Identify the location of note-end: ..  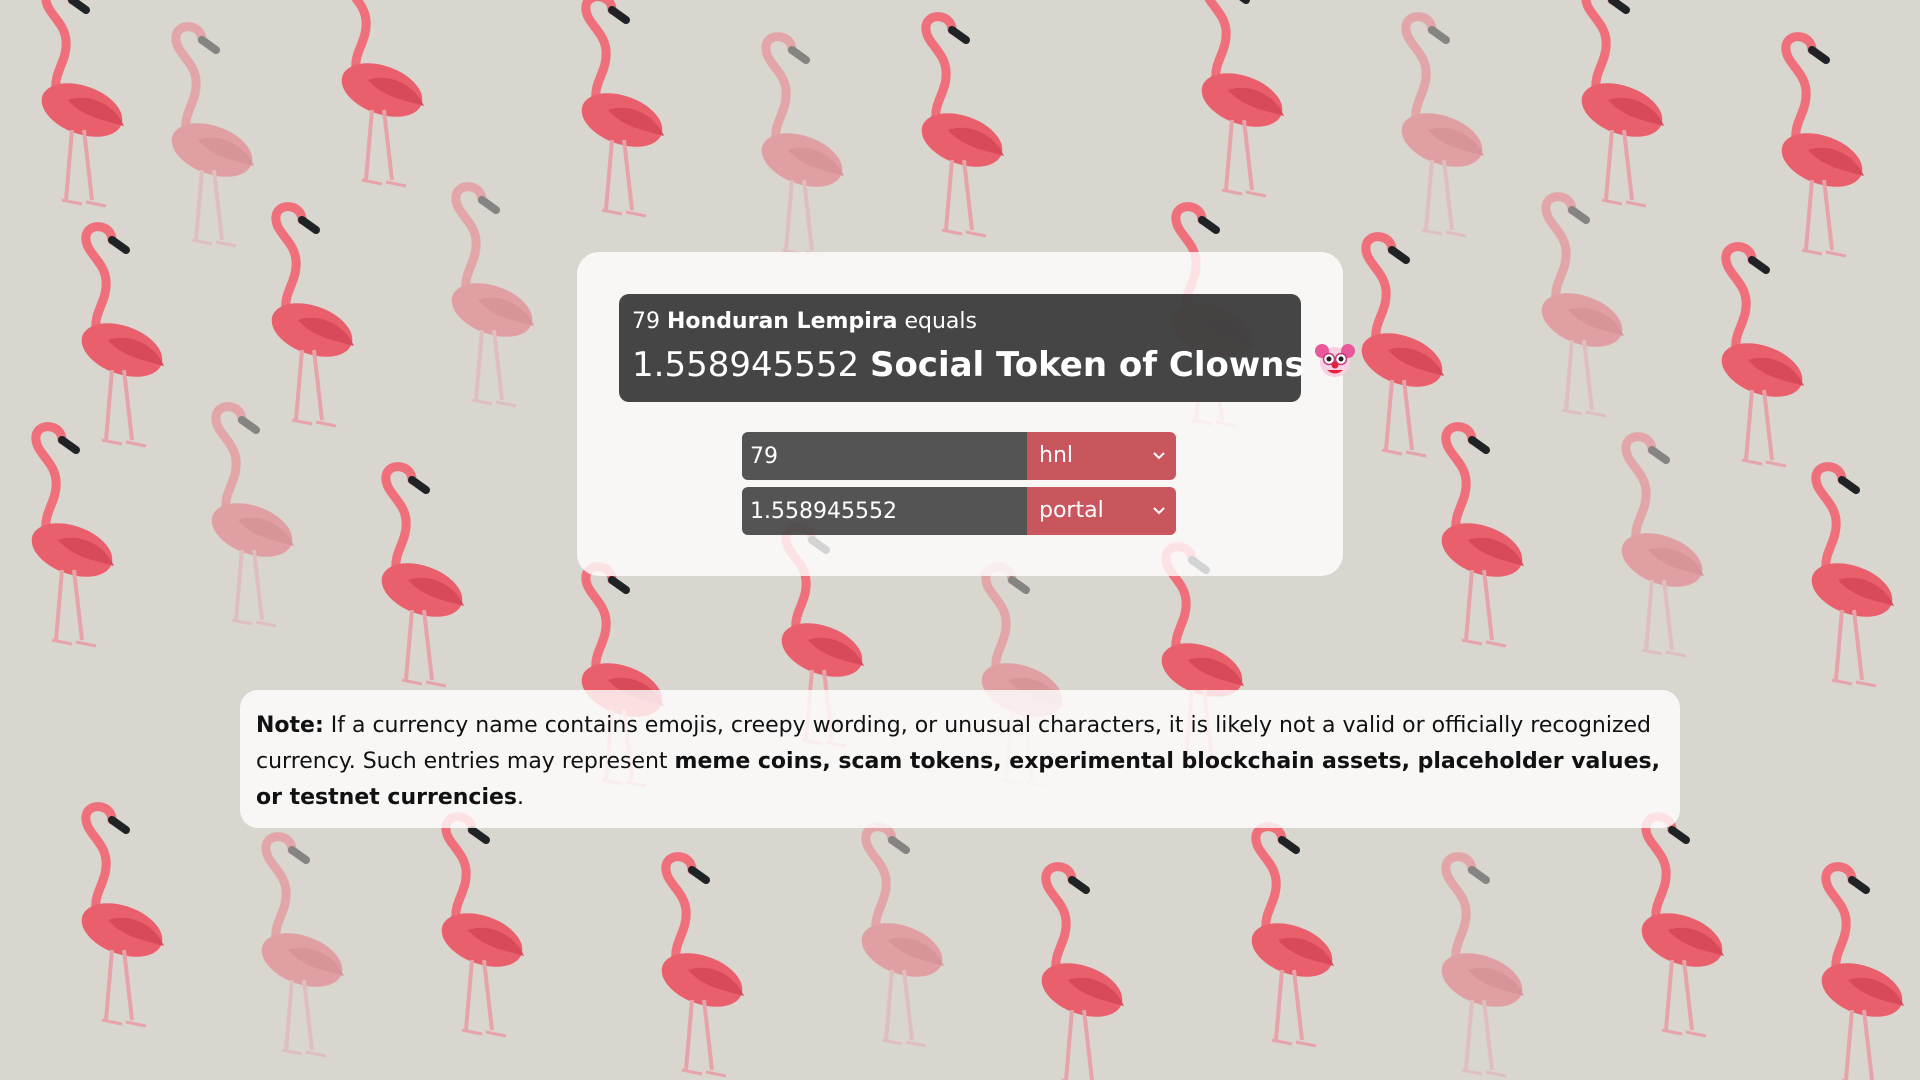
(521, 797).